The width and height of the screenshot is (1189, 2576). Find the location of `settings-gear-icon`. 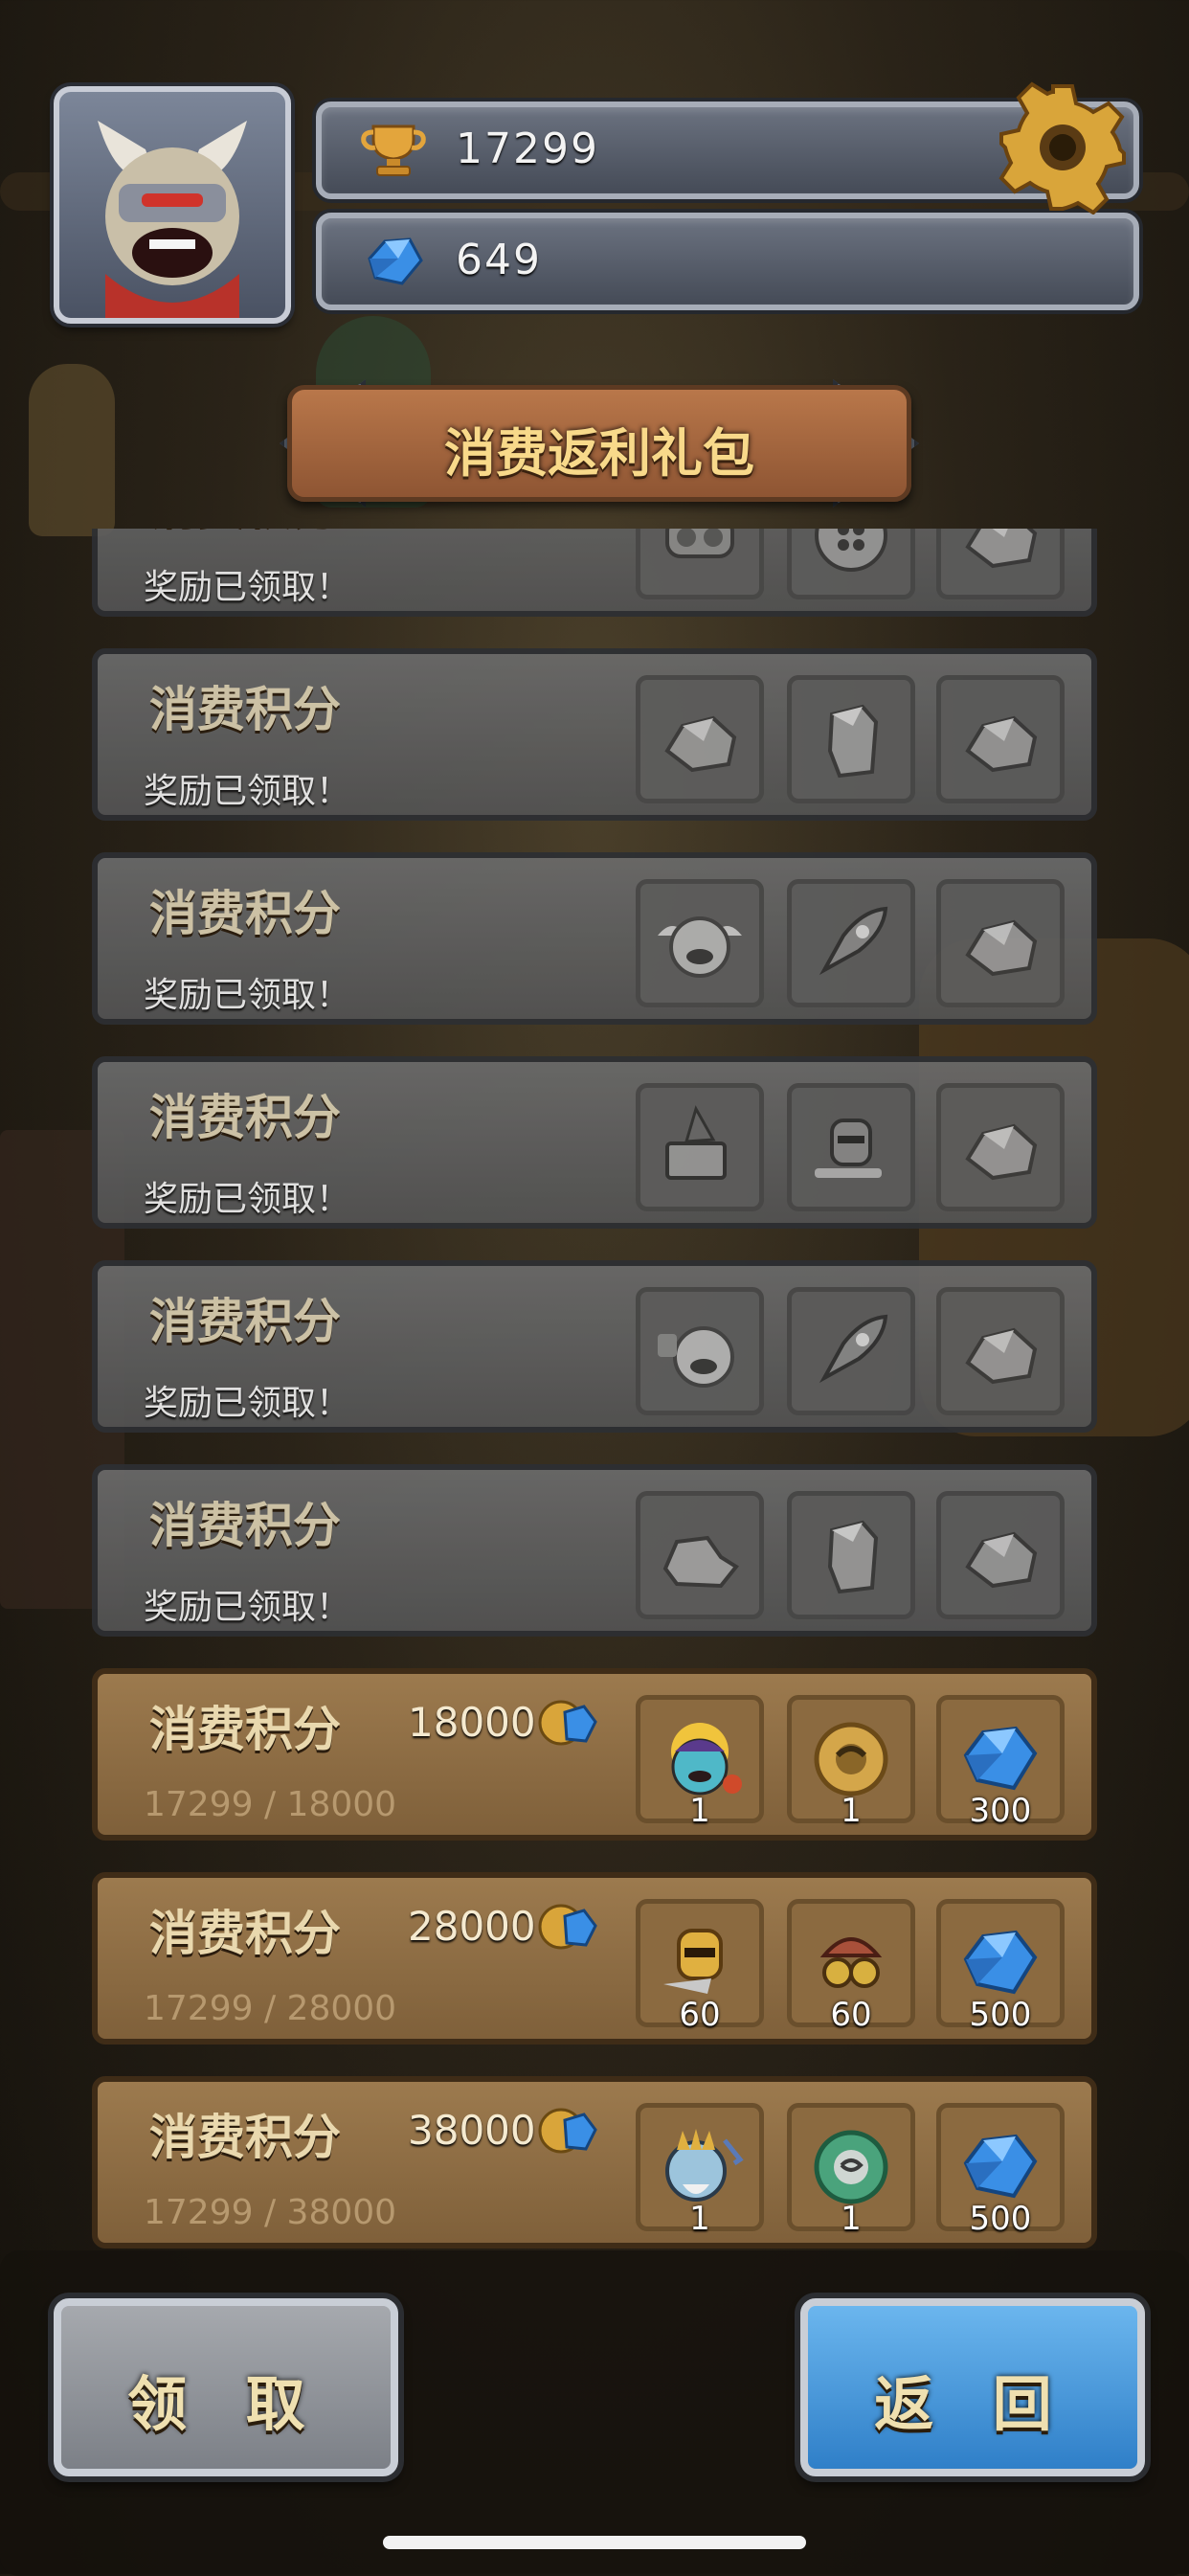

settings-gear-icon is located at coordinates (1063, 147).